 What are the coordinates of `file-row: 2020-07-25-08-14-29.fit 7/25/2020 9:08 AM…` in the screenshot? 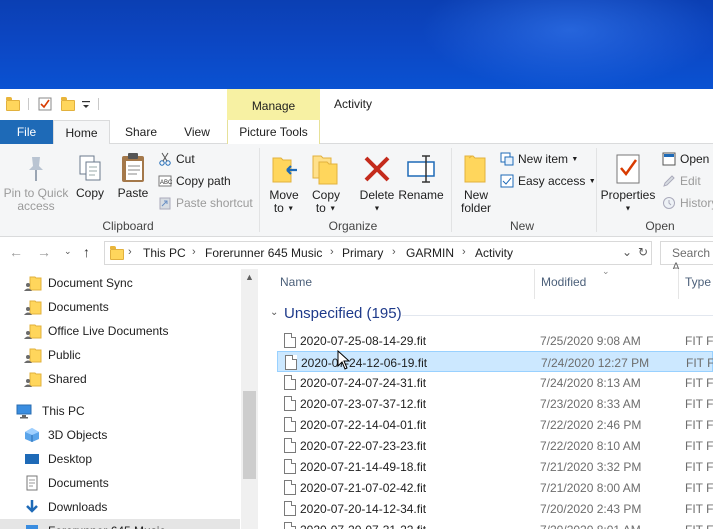 It's located at (495, 340).